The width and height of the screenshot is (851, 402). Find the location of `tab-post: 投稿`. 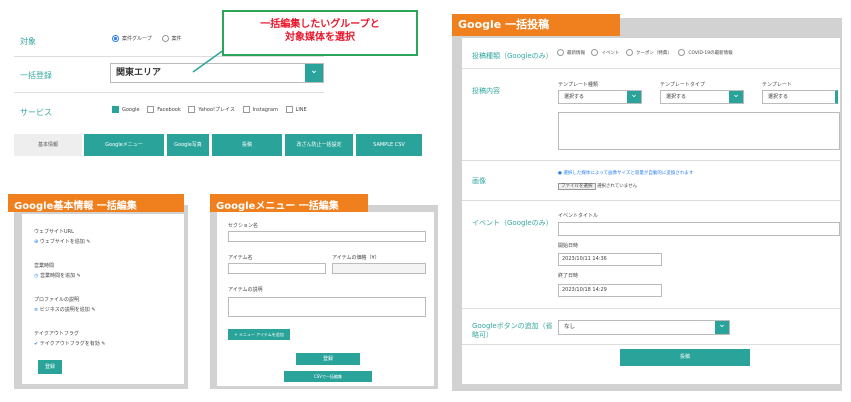

tab-post: 投稿 is located at coordinates (247, 145).